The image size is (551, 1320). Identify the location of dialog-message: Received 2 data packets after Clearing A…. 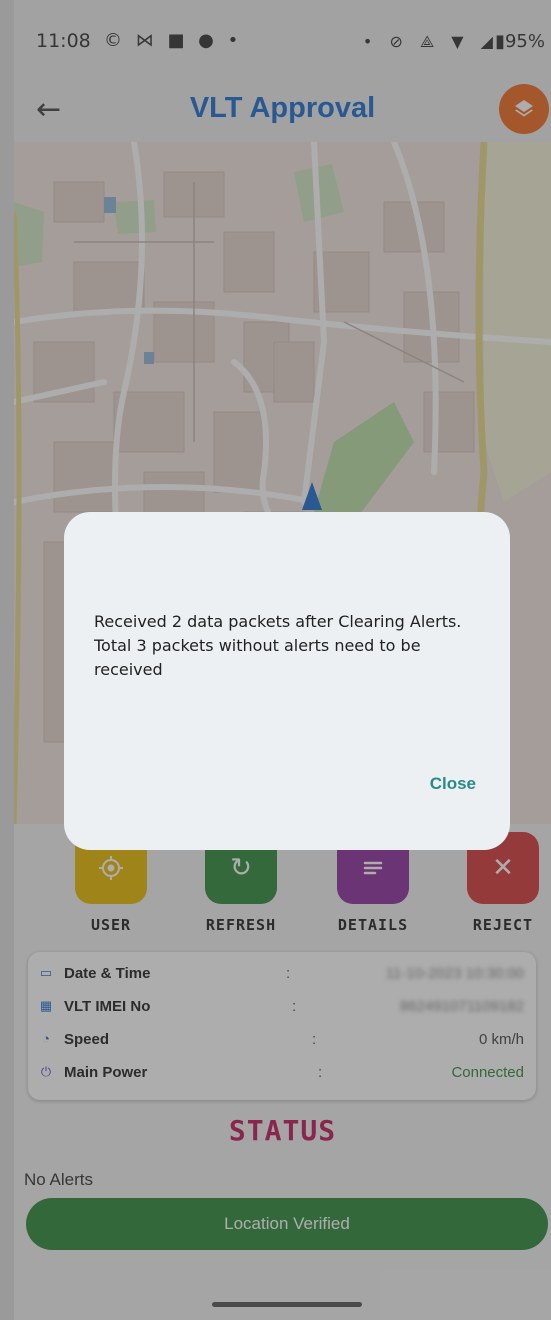
(278, 645).